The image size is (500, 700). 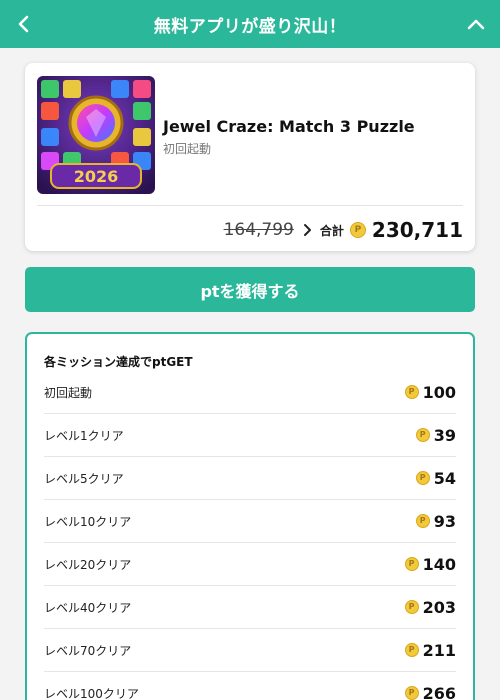 What do you see at coordinates (96, 135) in the screenshot?
I see `app-icon: 2026` at bounding box center [96, 135].